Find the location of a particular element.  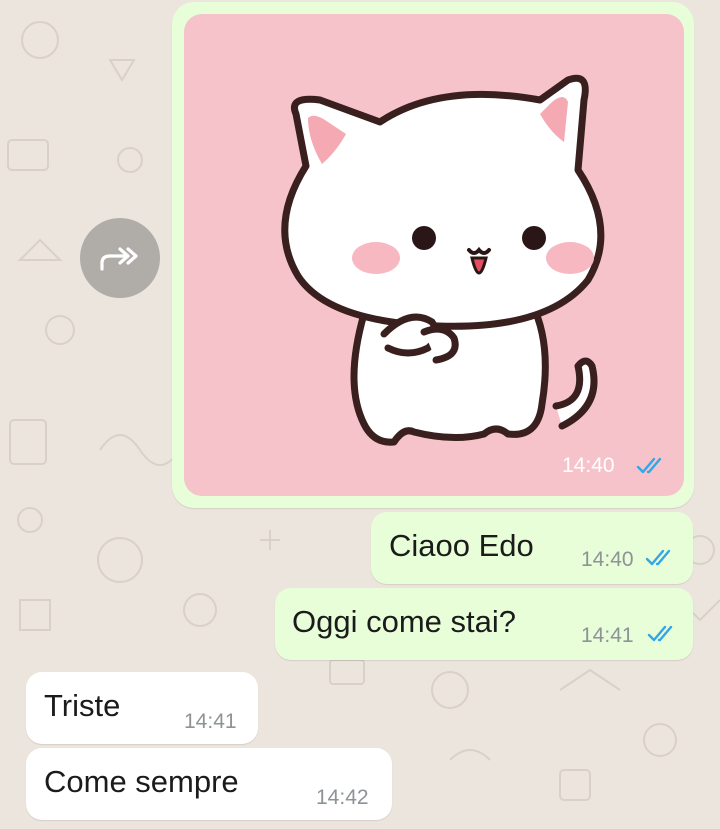

message-text: Ciaoo Edo is located at coordinates (461, 545).